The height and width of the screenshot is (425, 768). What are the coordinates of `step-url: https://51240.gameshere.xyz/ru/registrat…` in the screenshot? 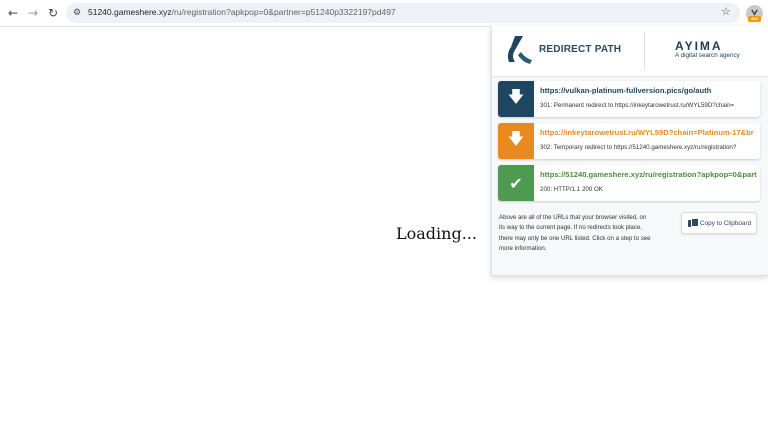 It's located at (648, 174).